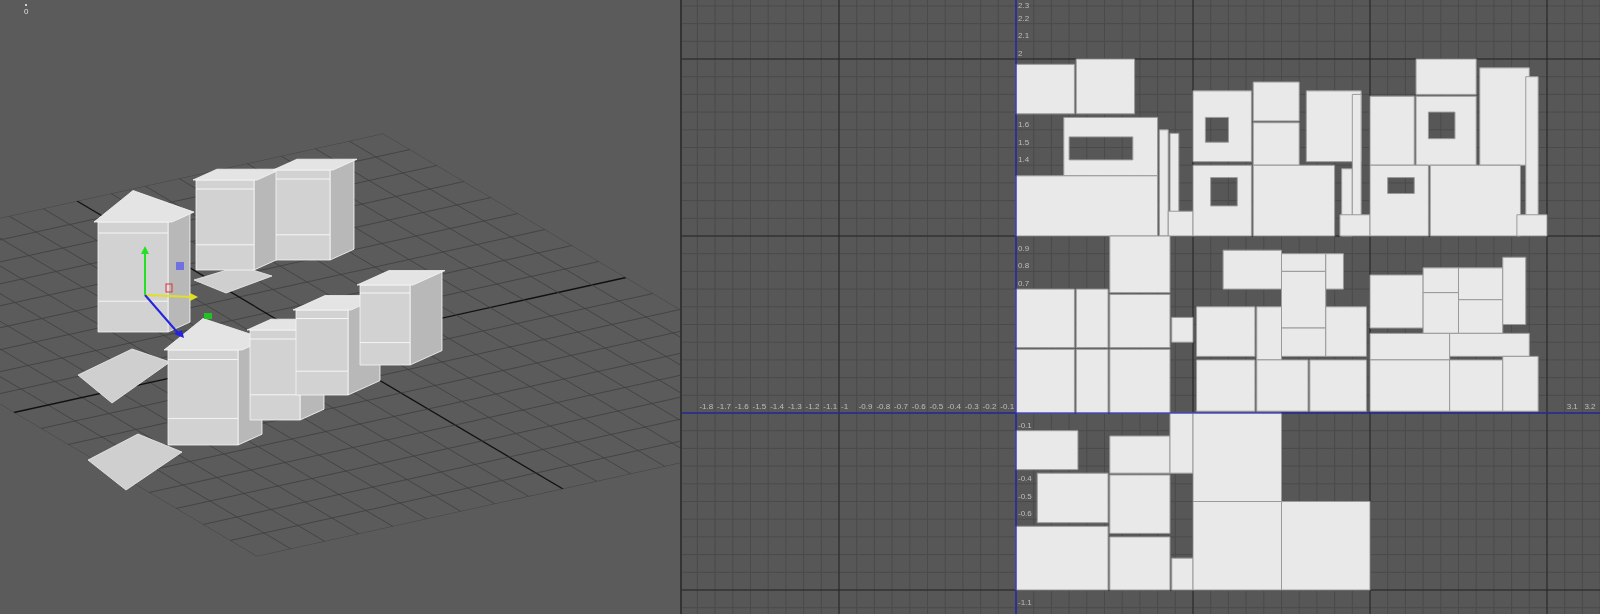  Describe the element at coordinates (1024, 248) in the screenshot. I see `v-axis-label: 0.9` at that location.